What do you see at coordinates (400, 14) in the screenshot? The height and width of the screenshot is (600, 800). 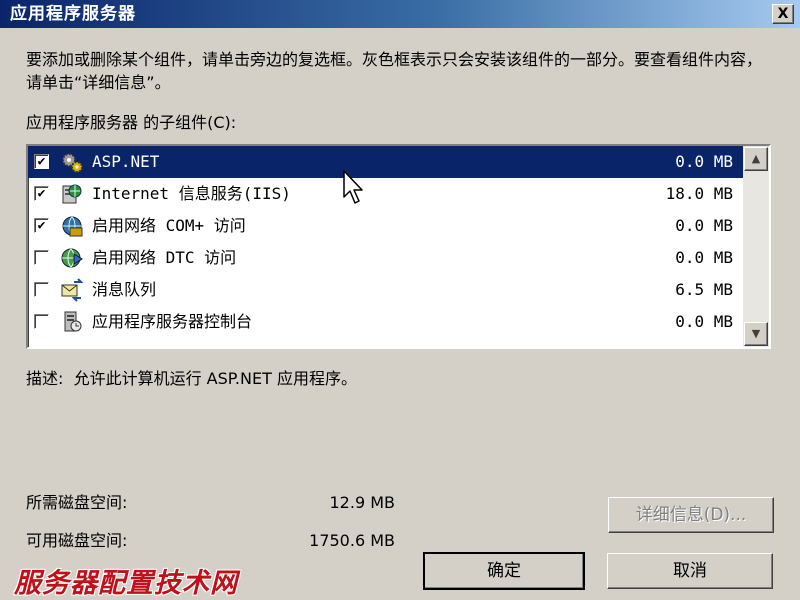 I see `title-bar: 应用程序服务器 X` at bounding box center [400, 14].